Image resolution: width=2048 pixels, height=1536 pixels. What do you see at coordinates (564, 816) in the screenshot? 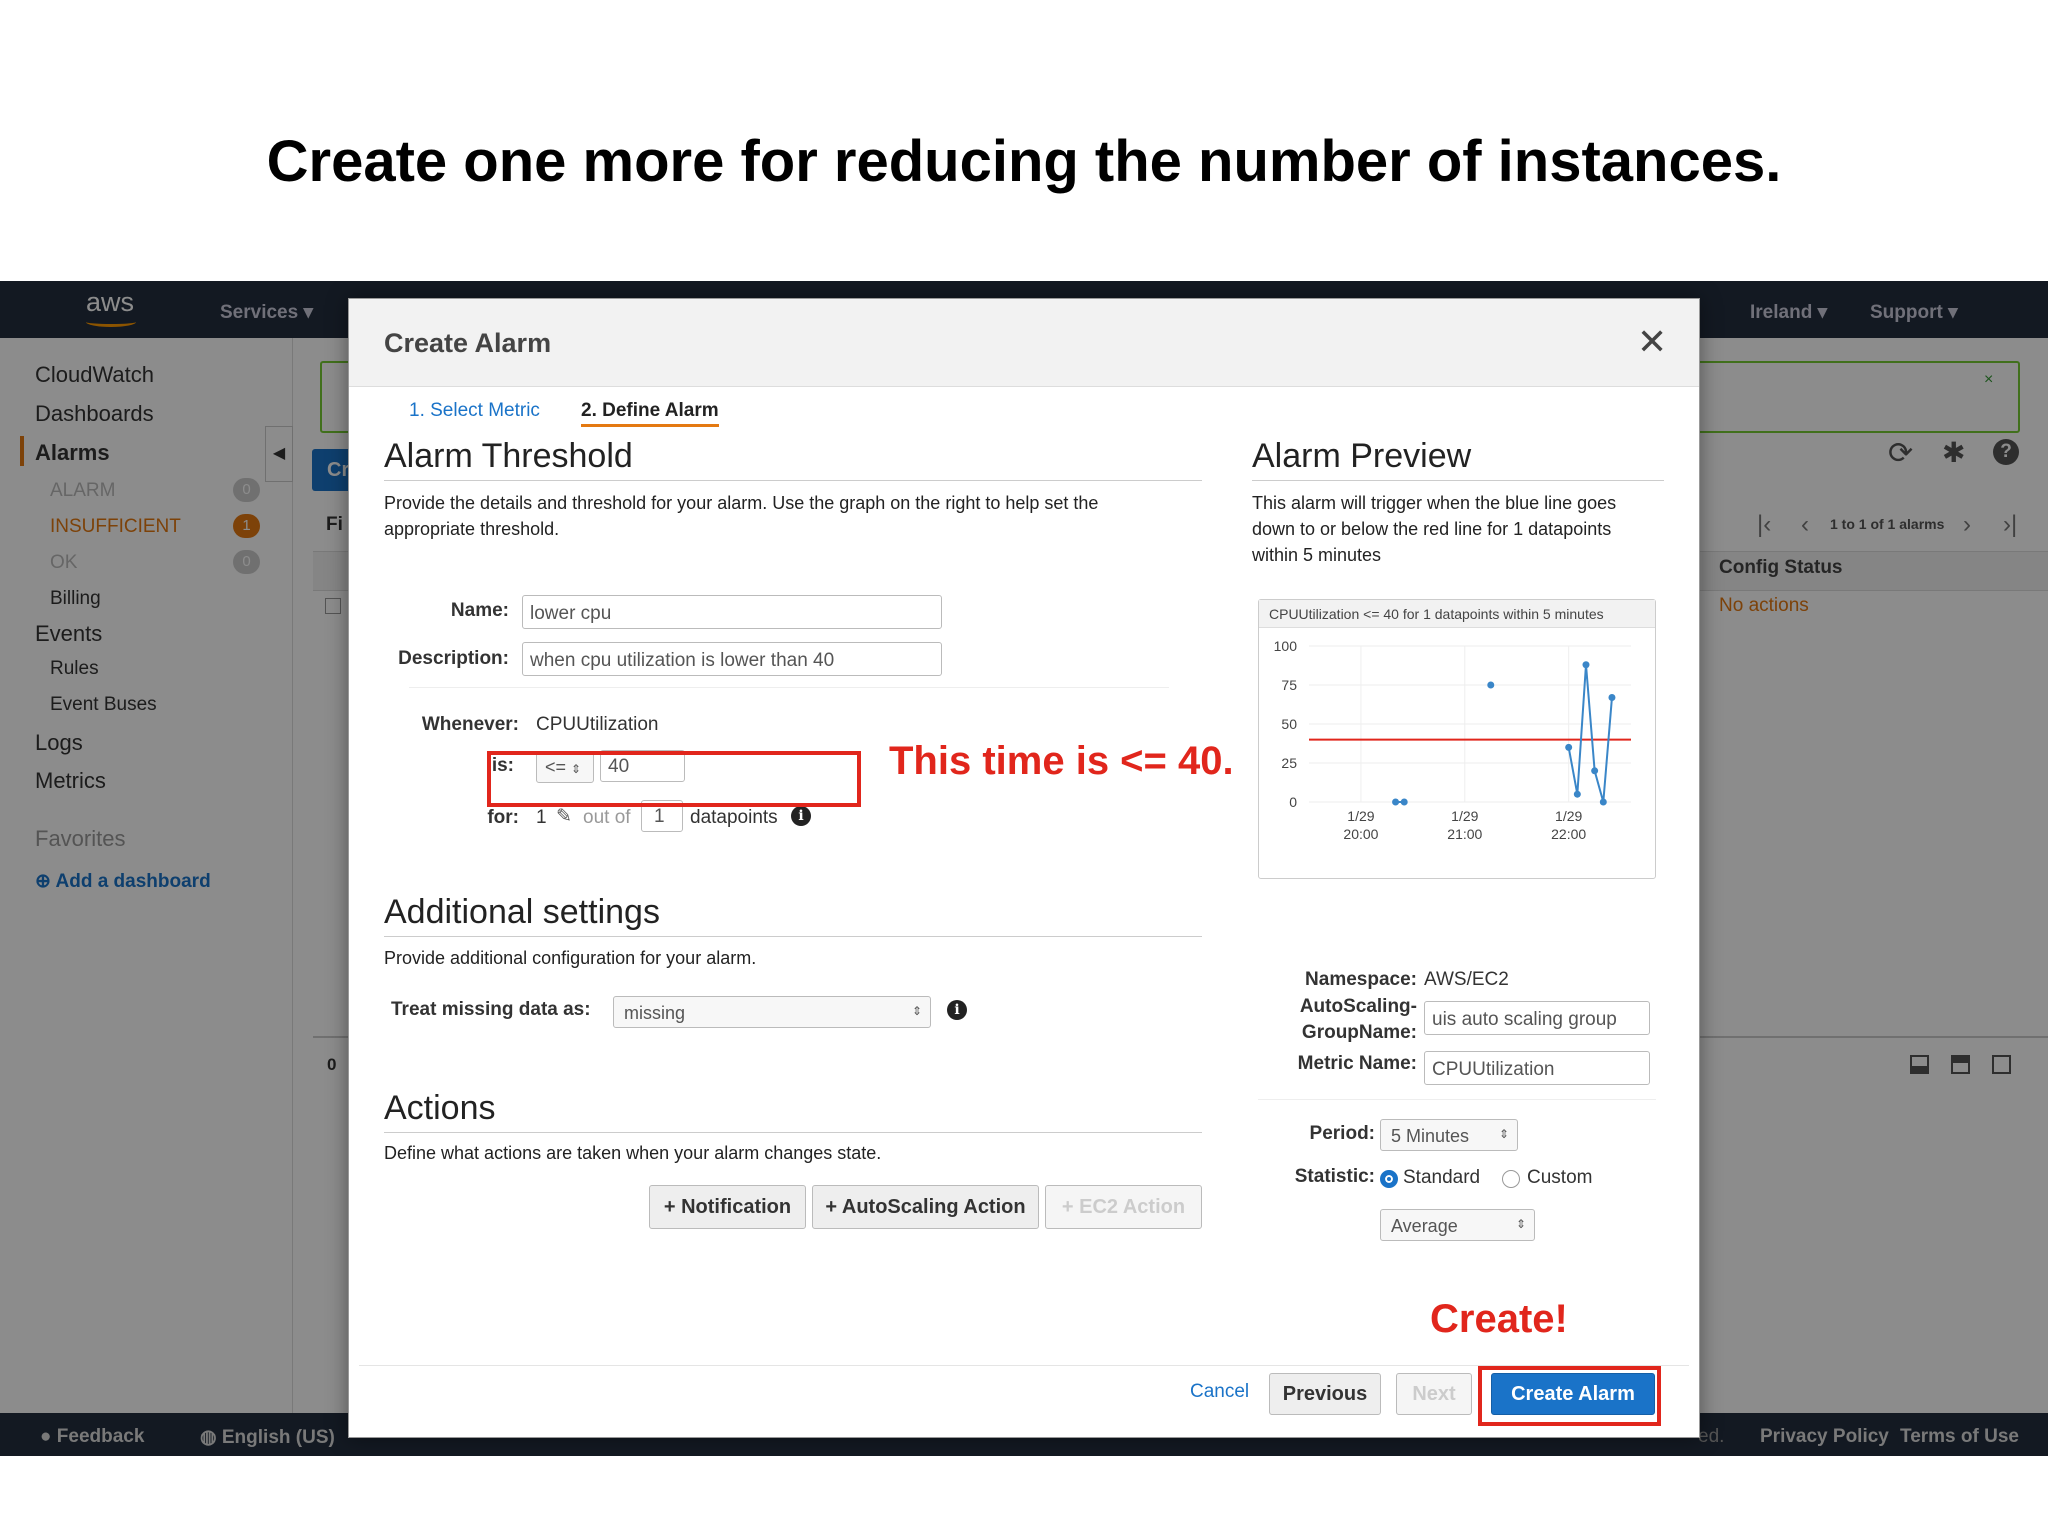
I see `pencil-icon: ✎` at bounding box center [564, 816].